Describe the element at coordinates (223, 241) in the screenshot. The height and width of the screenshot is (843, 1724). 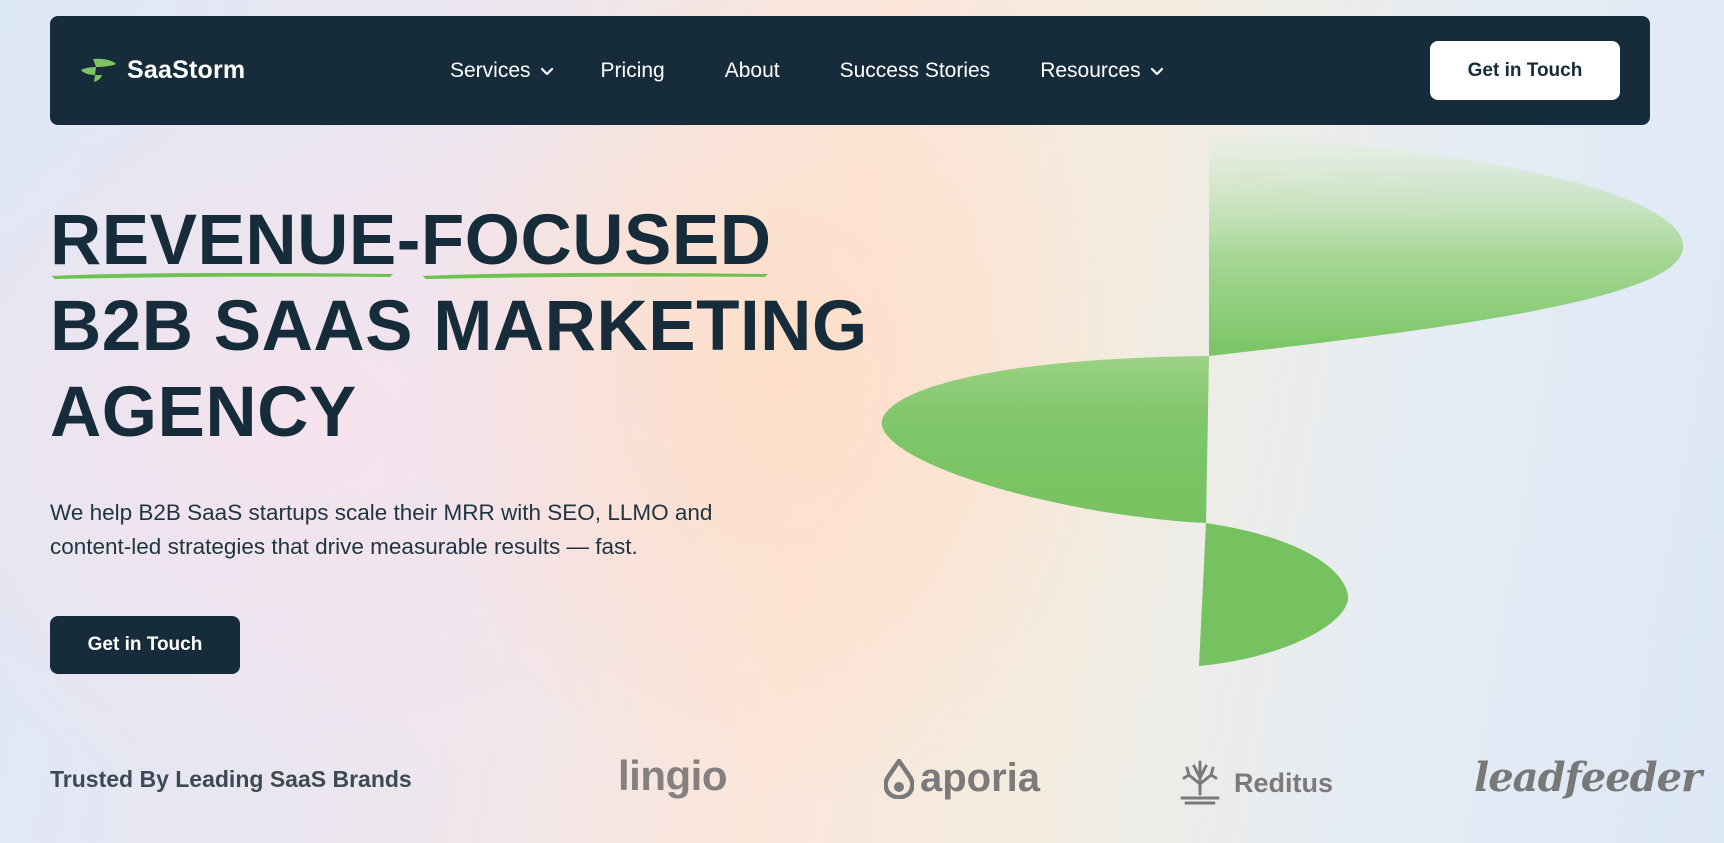
I see `underlined-word: REVENUE` at that location.